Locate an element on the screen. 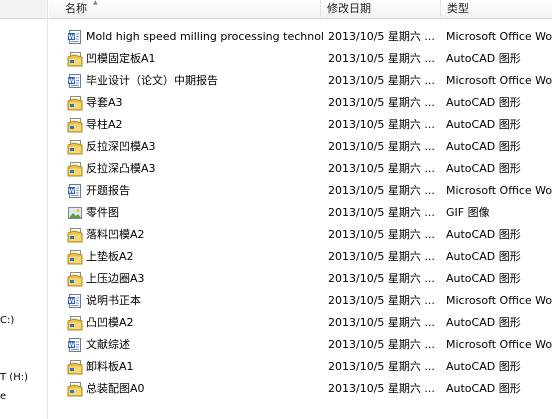 This screenshot has width=552, height=419. file-type: GIF 图像 is located at coordinates (468, 212).